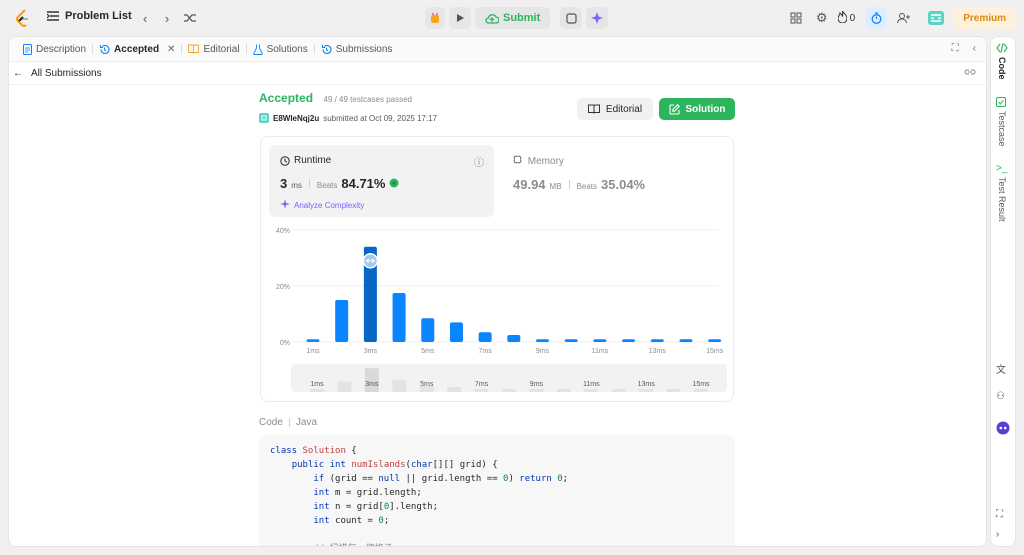 The image size is (1024, 555). What do you see at coordinates (624, 109) in the screenshot?
I see `editorial-label: Editorial` at bounding box center [624, 109].